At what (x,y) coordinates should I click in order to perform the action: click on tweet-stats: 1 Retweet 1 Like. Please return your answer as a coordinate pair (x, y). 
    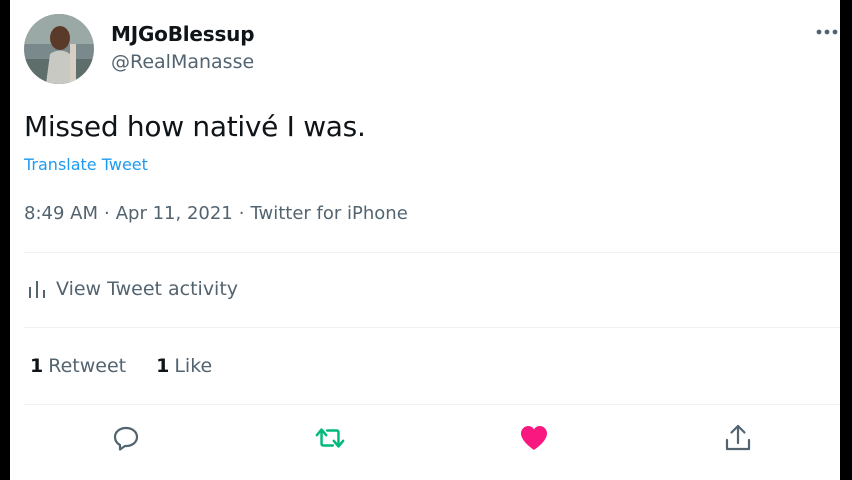
    Looking at the image, I should click on (121, 366).